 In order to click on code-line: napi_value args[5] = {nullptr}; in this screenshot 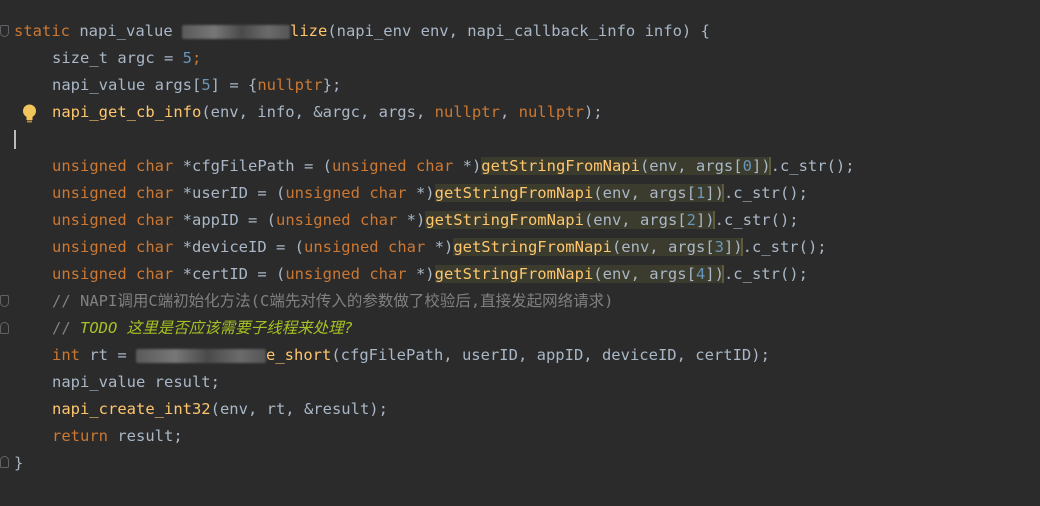, I will do `click(197, 85)`.